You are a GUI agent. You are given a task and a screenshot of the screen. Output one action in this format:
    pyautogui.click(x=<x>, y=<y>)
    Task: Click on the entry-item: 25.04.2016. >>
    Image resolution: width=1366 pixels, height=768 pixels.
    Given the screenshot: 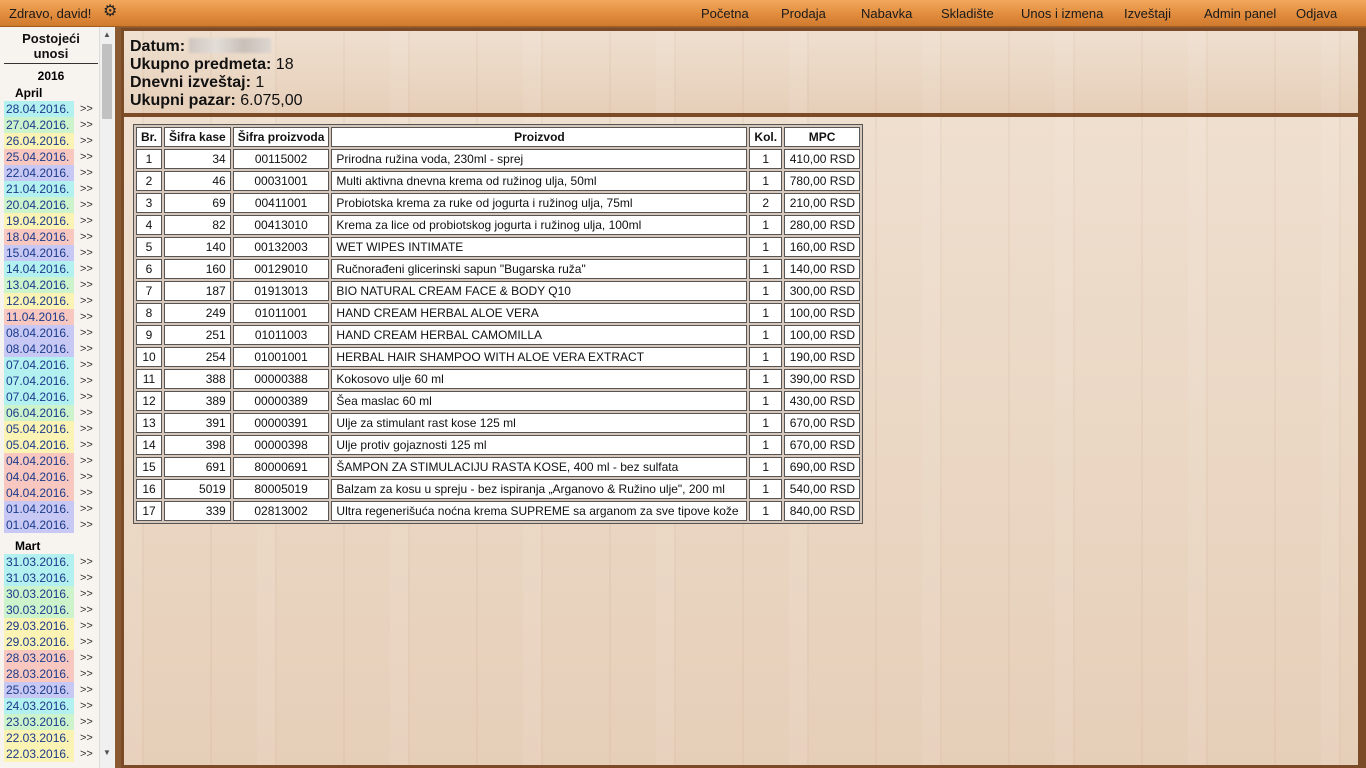 What is the action you would take?
    pyautogui.click(x=51, y=157)
    